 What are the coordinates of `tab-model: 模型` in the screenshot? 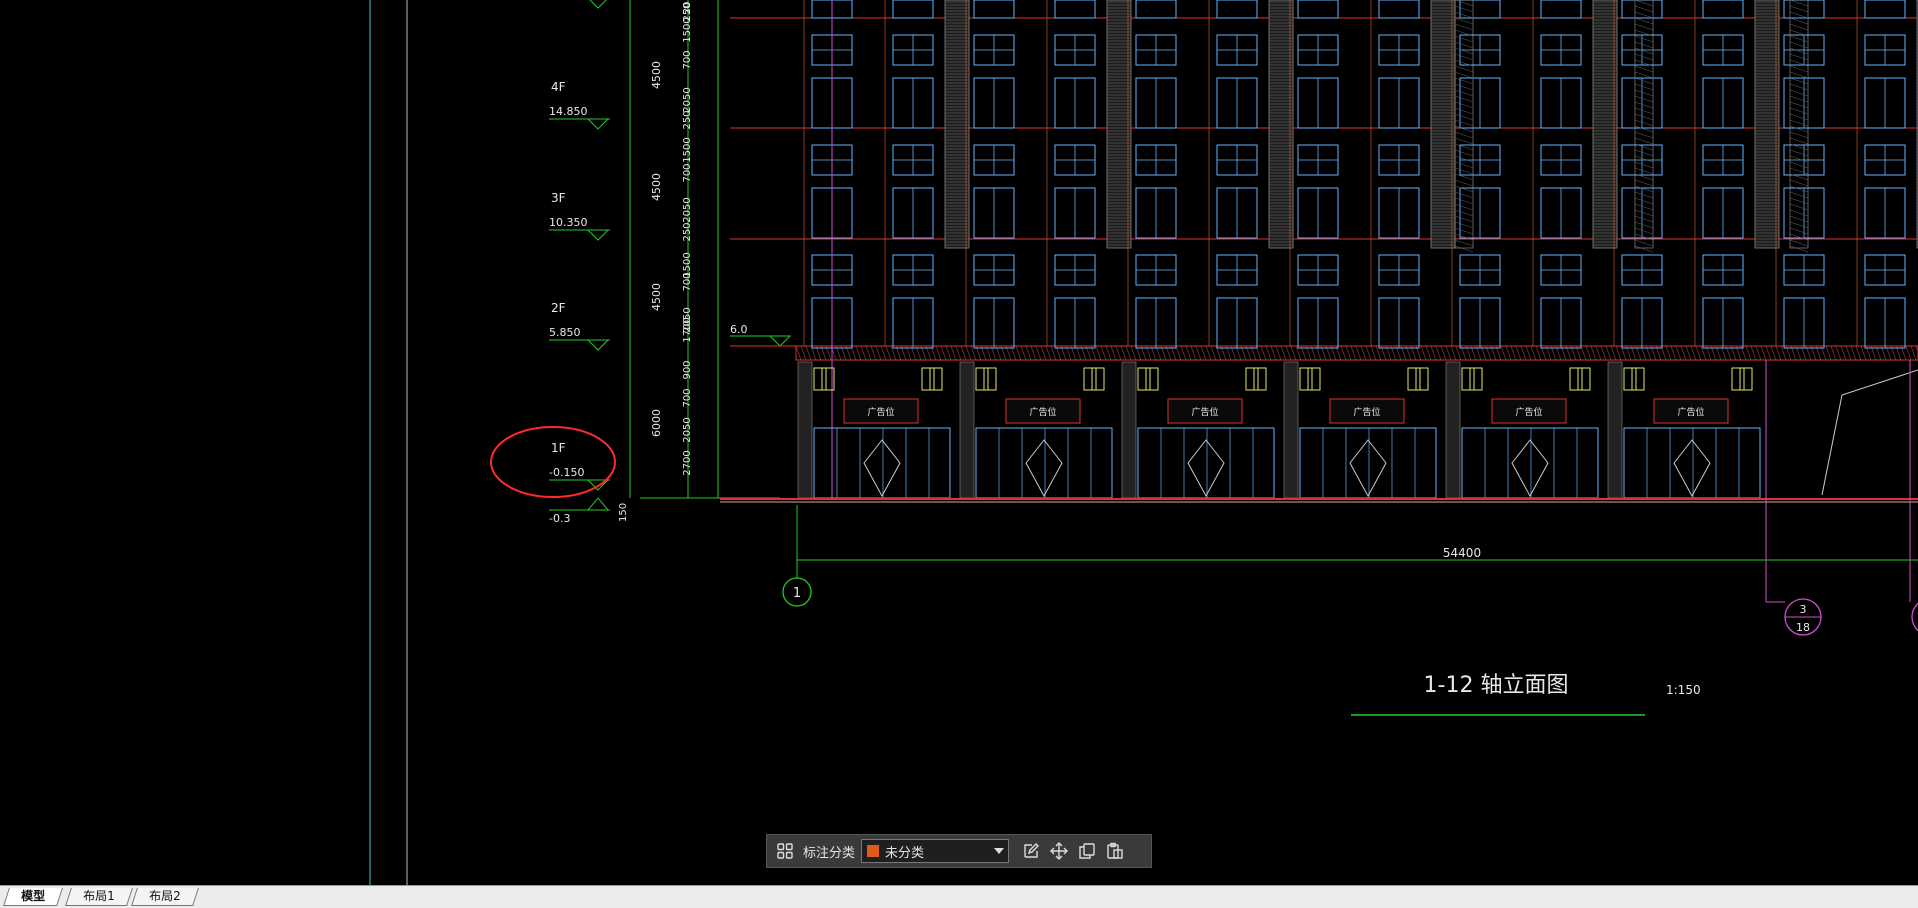 It's located at (33, 897).